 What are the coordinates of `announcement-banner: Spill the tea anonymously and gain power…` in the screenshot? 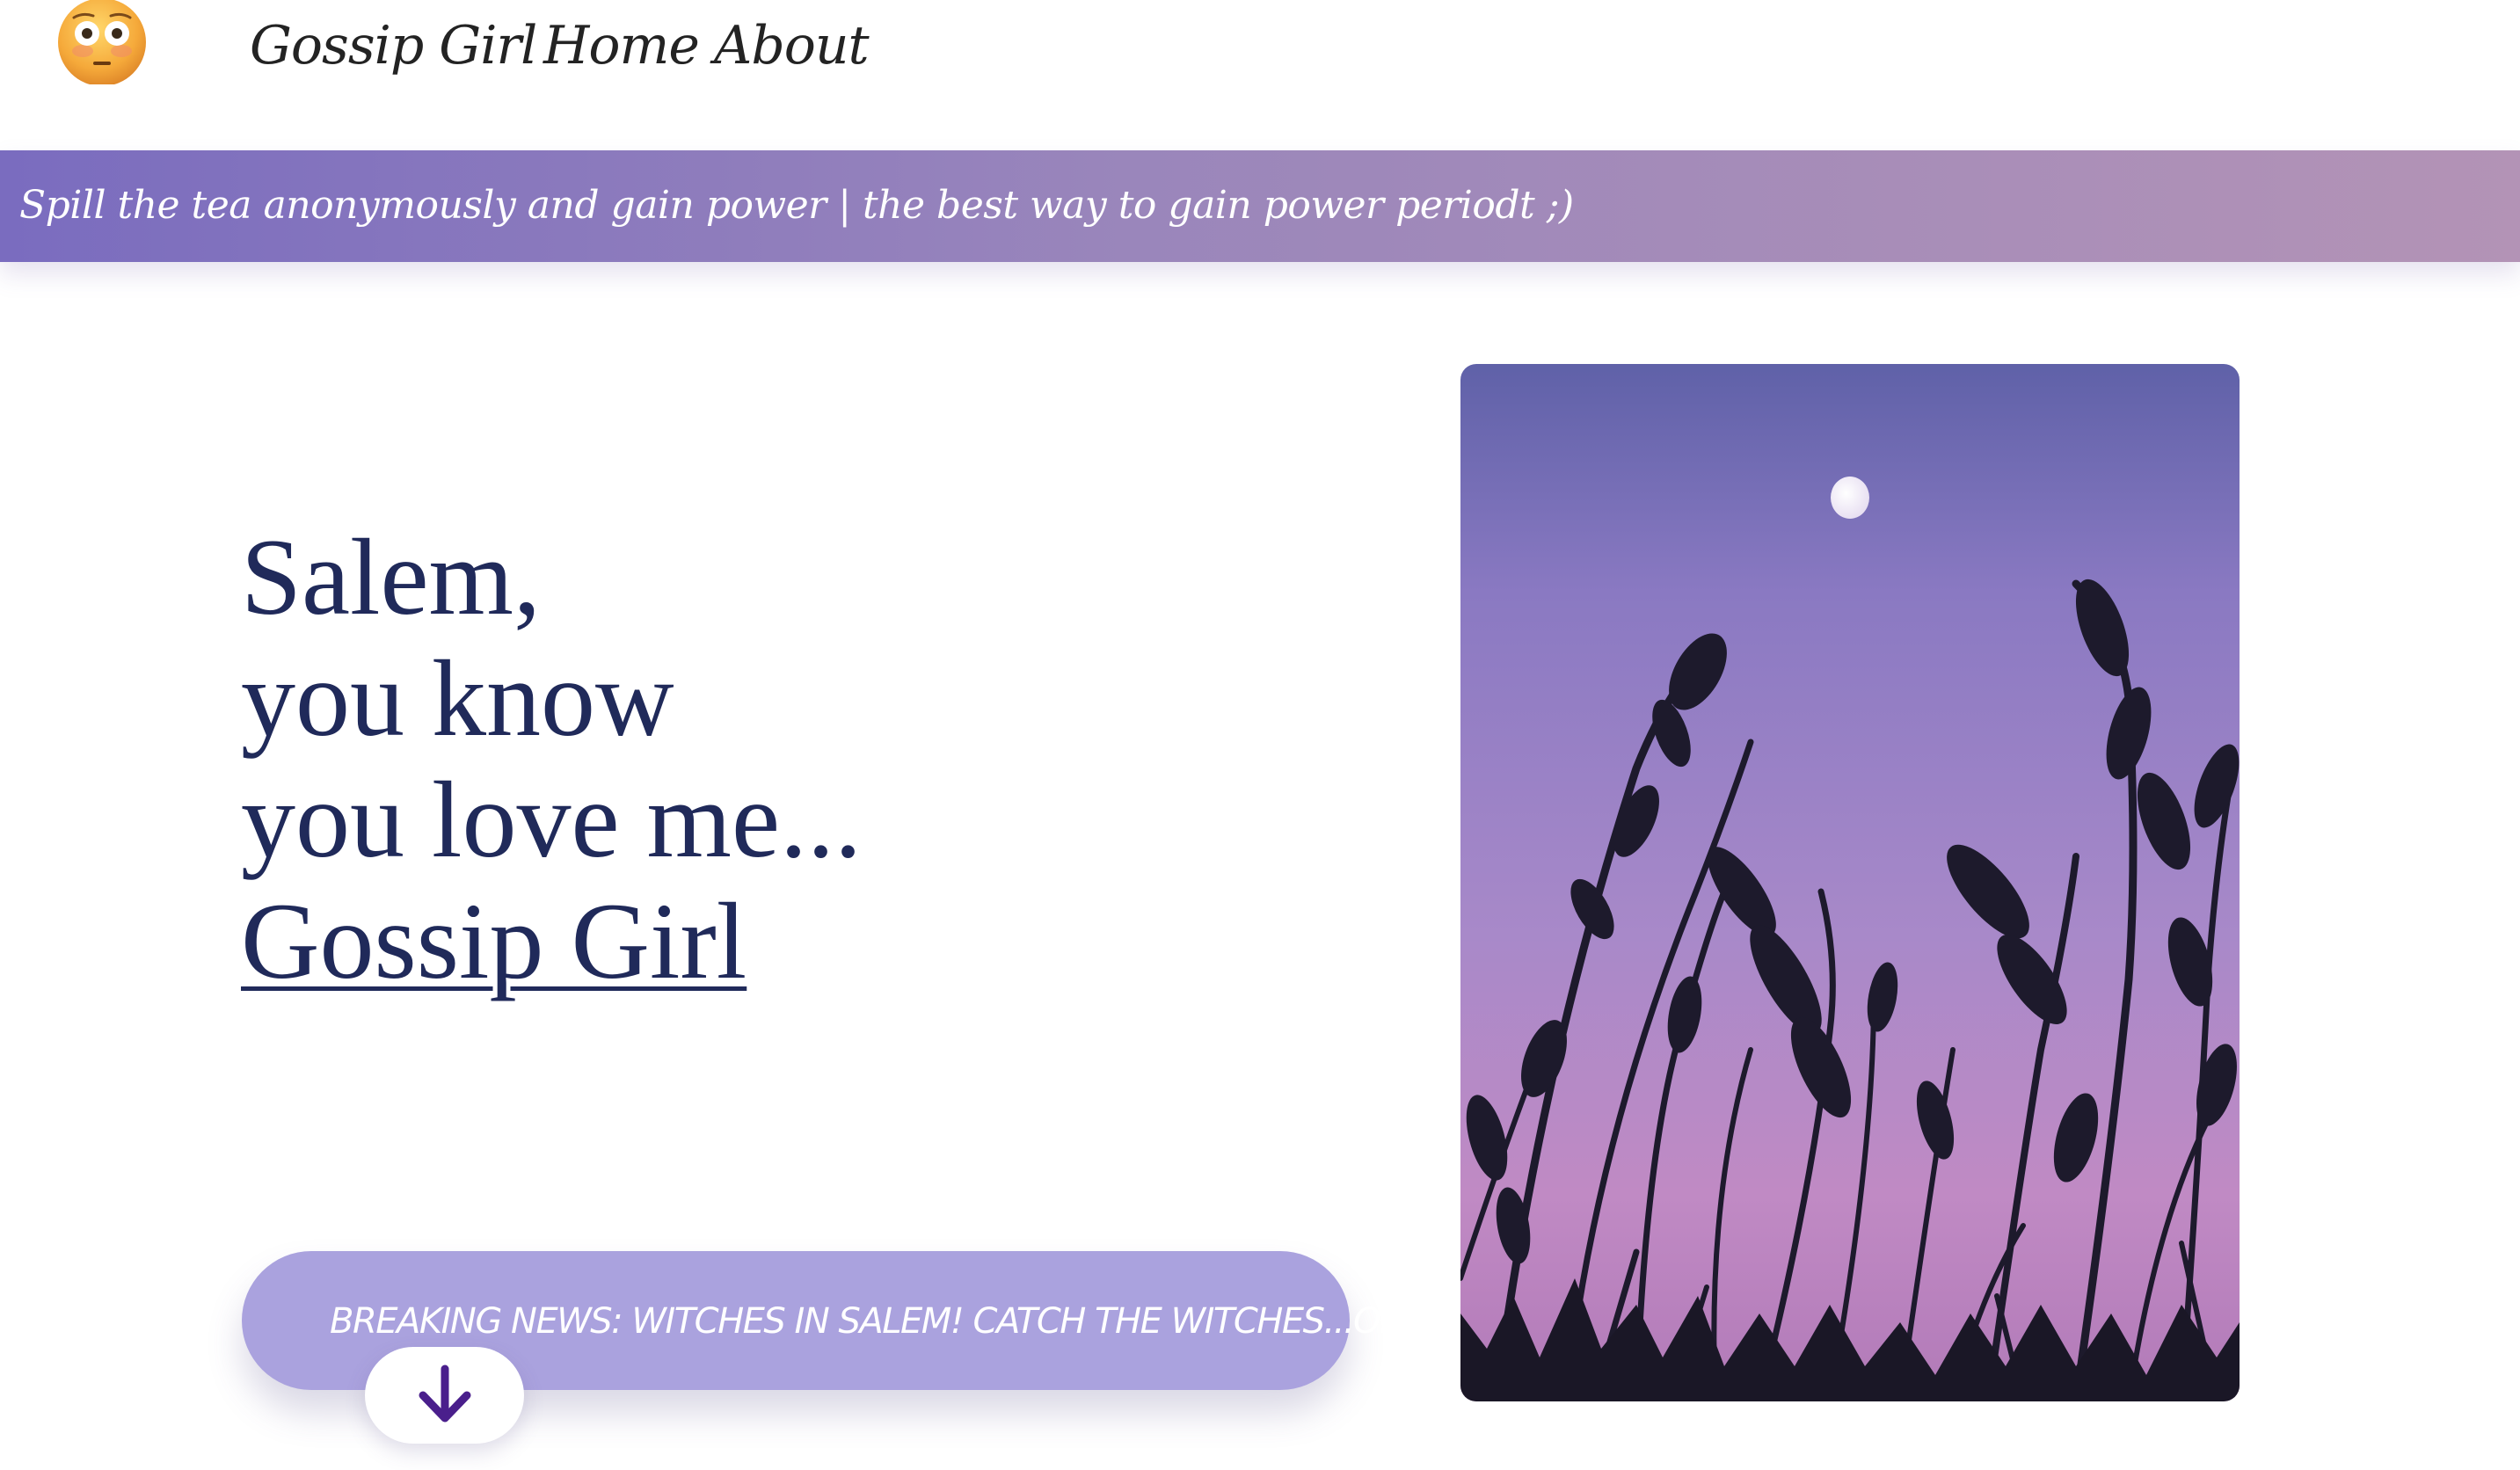 It's located at (1260, 206).